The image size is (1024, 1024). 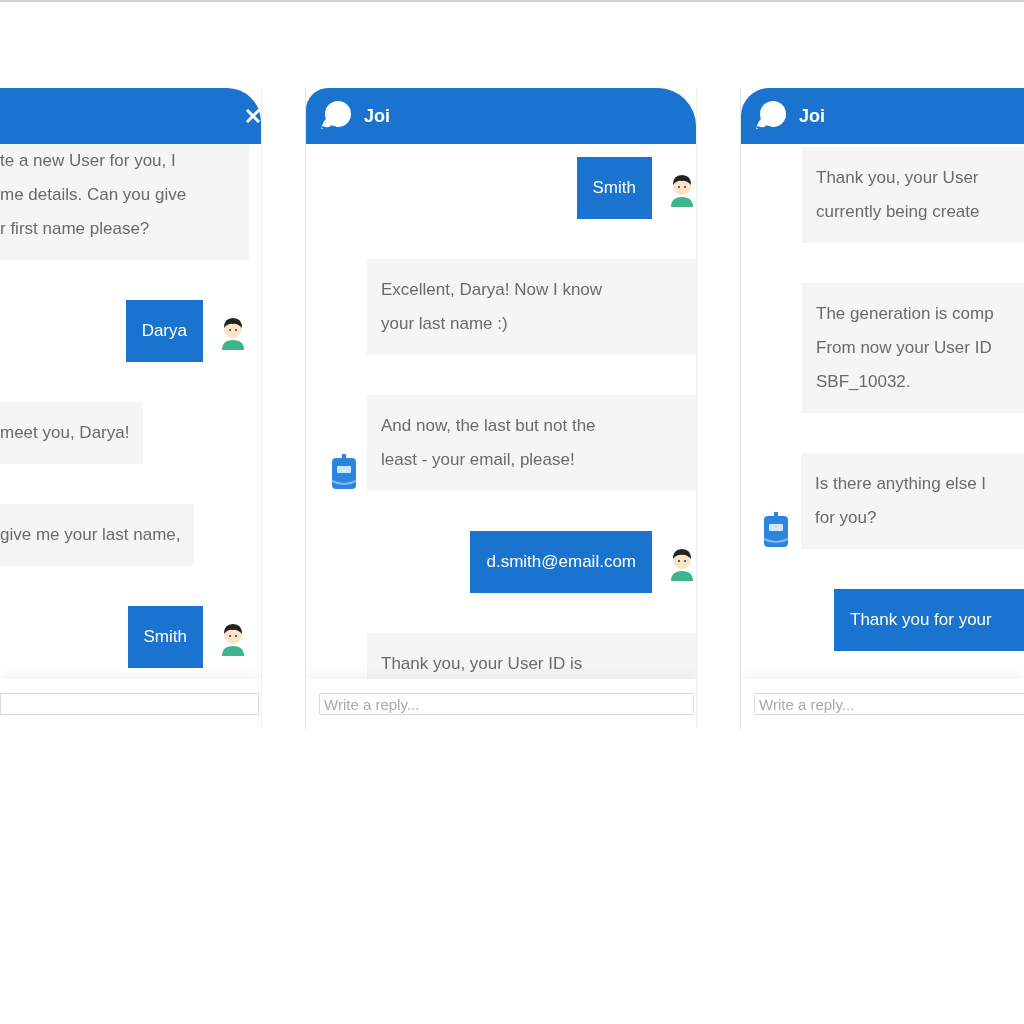 What do you see at coordinates (913, 348) in the screenshot?
I see `bot-message: The generation is comp From now your User ID SBF_10032.` at bounding box center [913, 348].